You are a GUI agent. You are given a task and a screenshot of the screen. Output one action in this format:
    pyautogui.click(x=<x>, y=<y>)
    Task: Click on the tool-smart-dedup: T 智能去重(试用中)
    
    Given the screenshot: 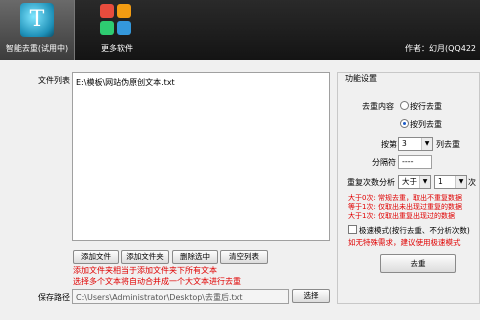 What is the action you would take?
    pyautogui.click(x=37, y=30)
    